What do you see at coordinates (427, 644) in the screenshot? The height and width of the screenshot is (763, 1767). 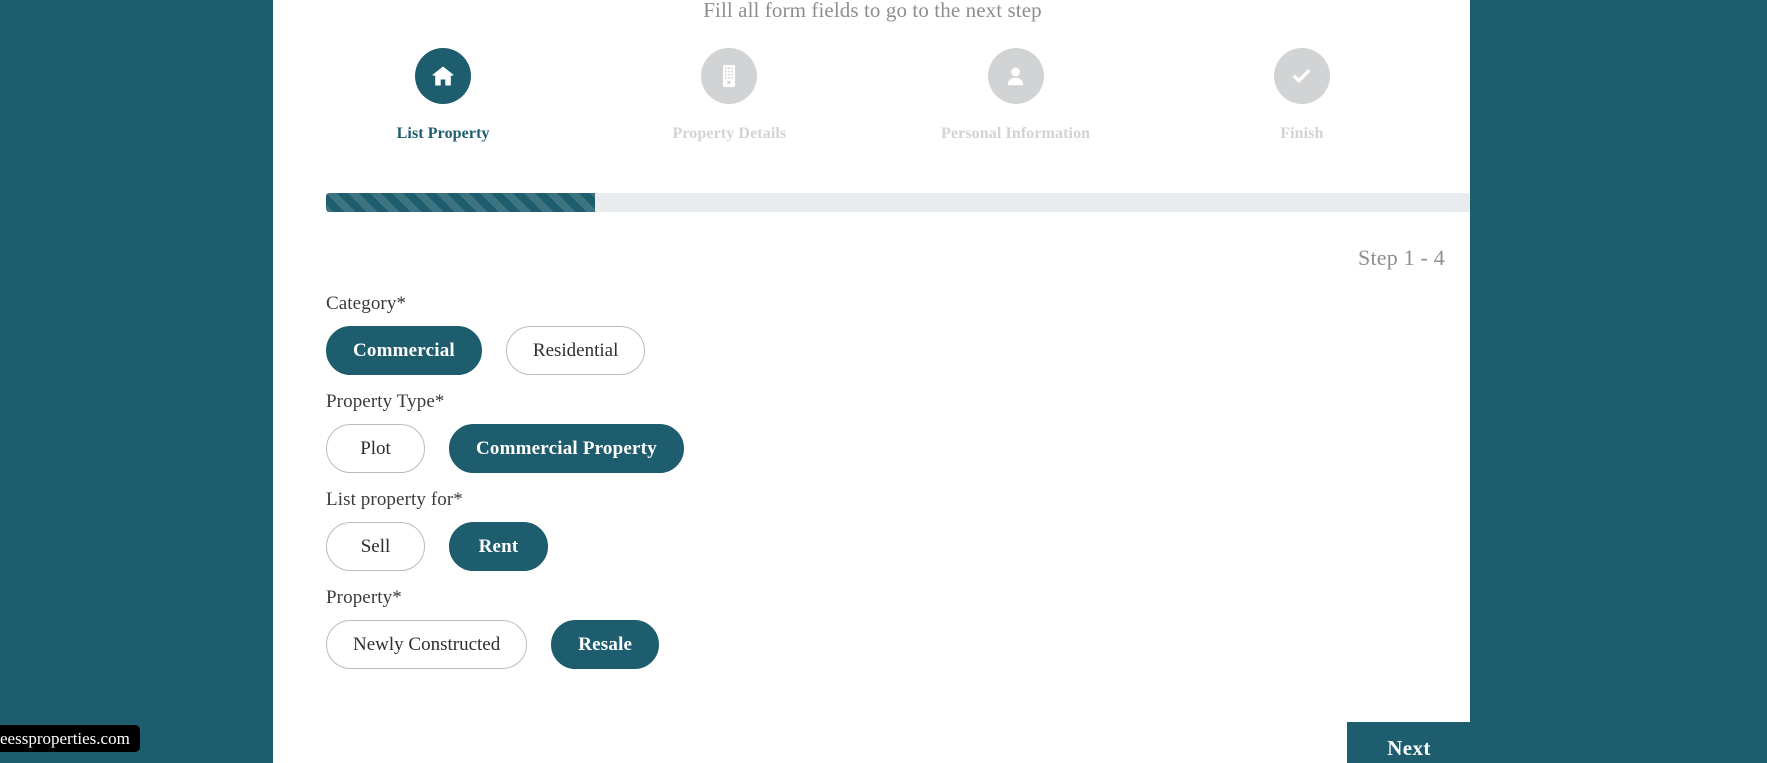 I see `option-pill: Newly Constructed` at bounding box center [427, 644].